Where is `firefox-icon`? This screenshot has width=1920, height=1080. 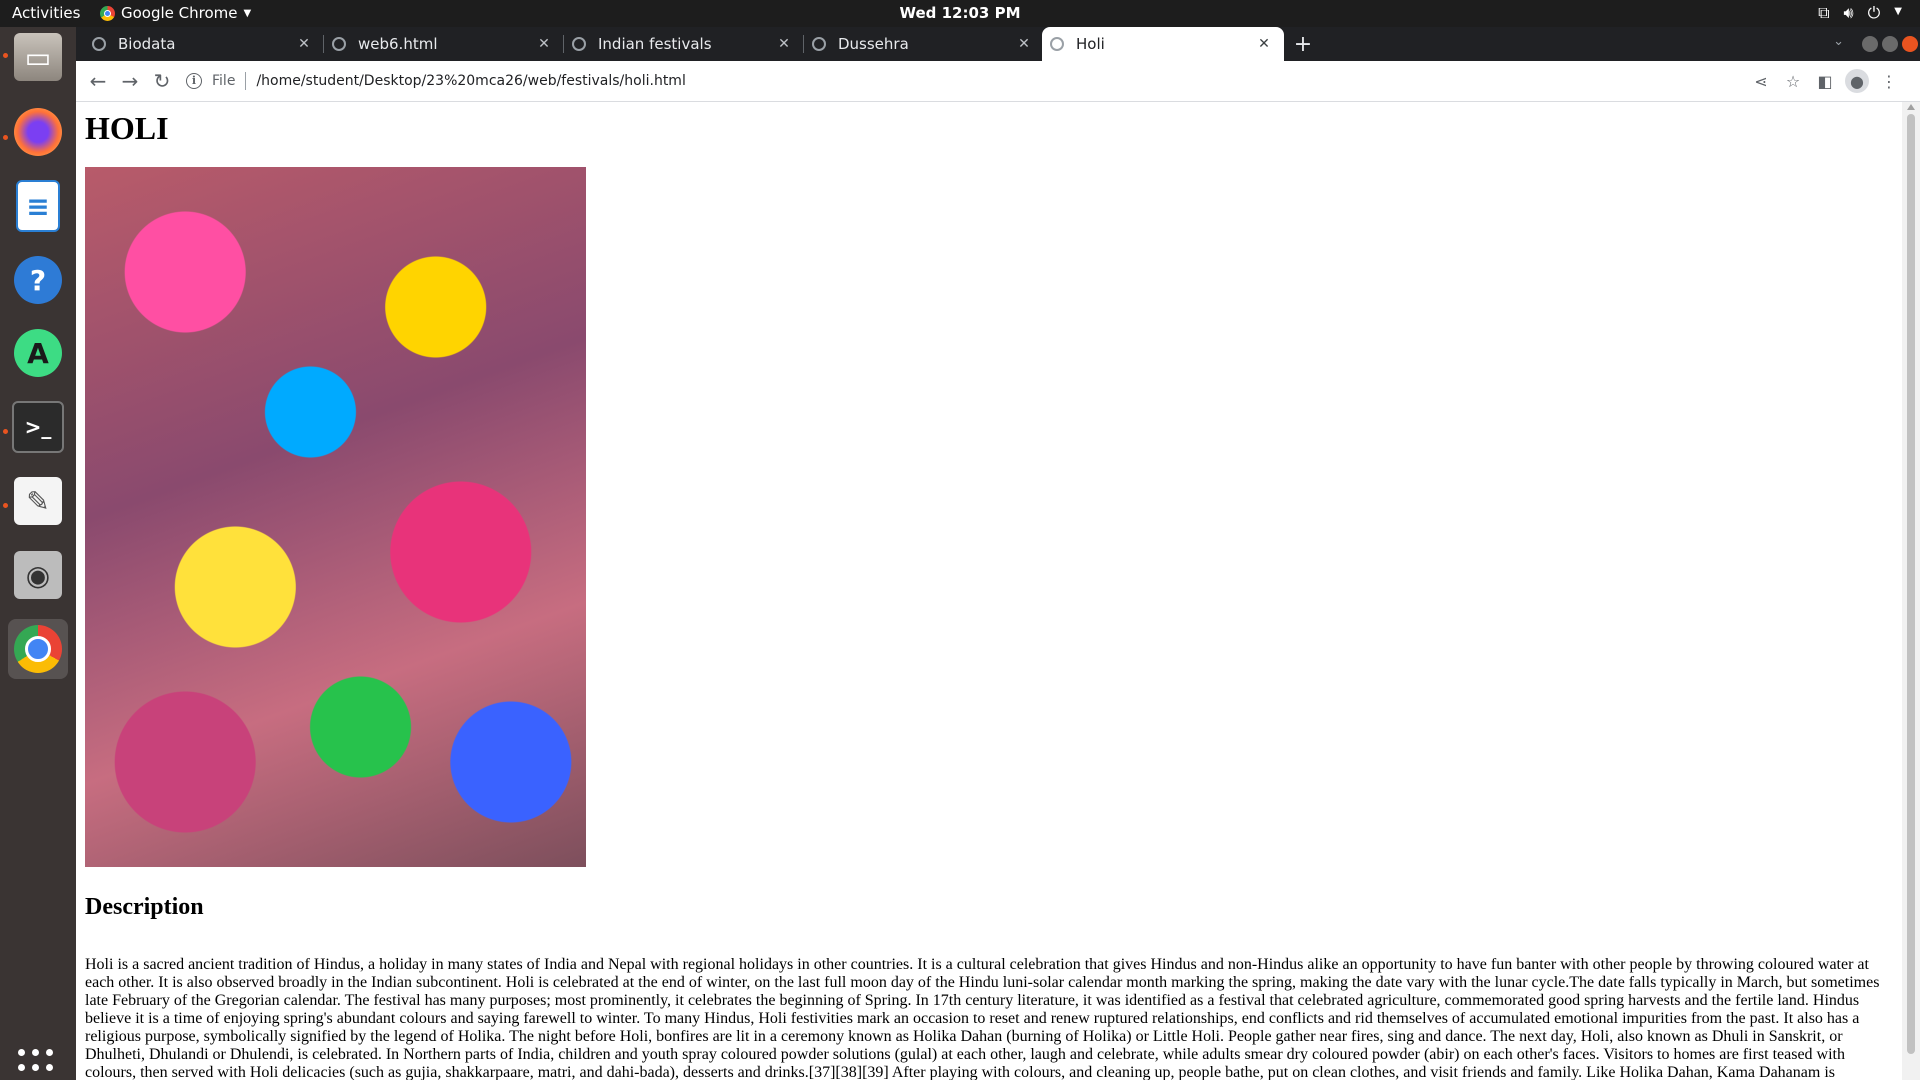
firefox-icon is located at coordinates (38, 132).